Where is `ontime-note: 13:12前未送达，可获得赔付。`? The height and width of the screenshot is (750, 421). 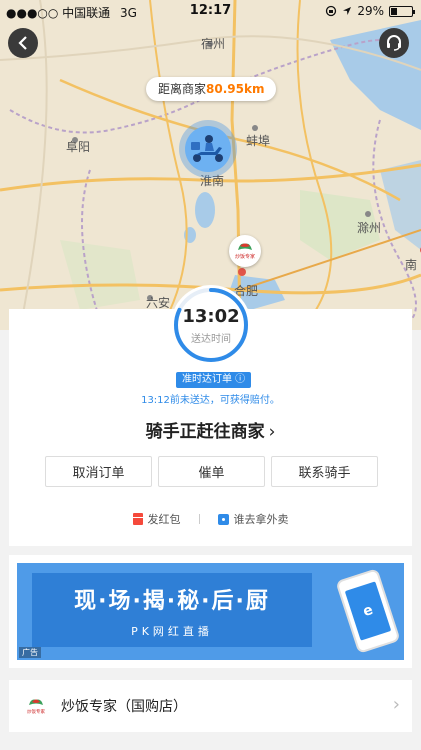
ontime-note: 13:12前未送达，可获得赔付。 is located at coordinates (210, 400).